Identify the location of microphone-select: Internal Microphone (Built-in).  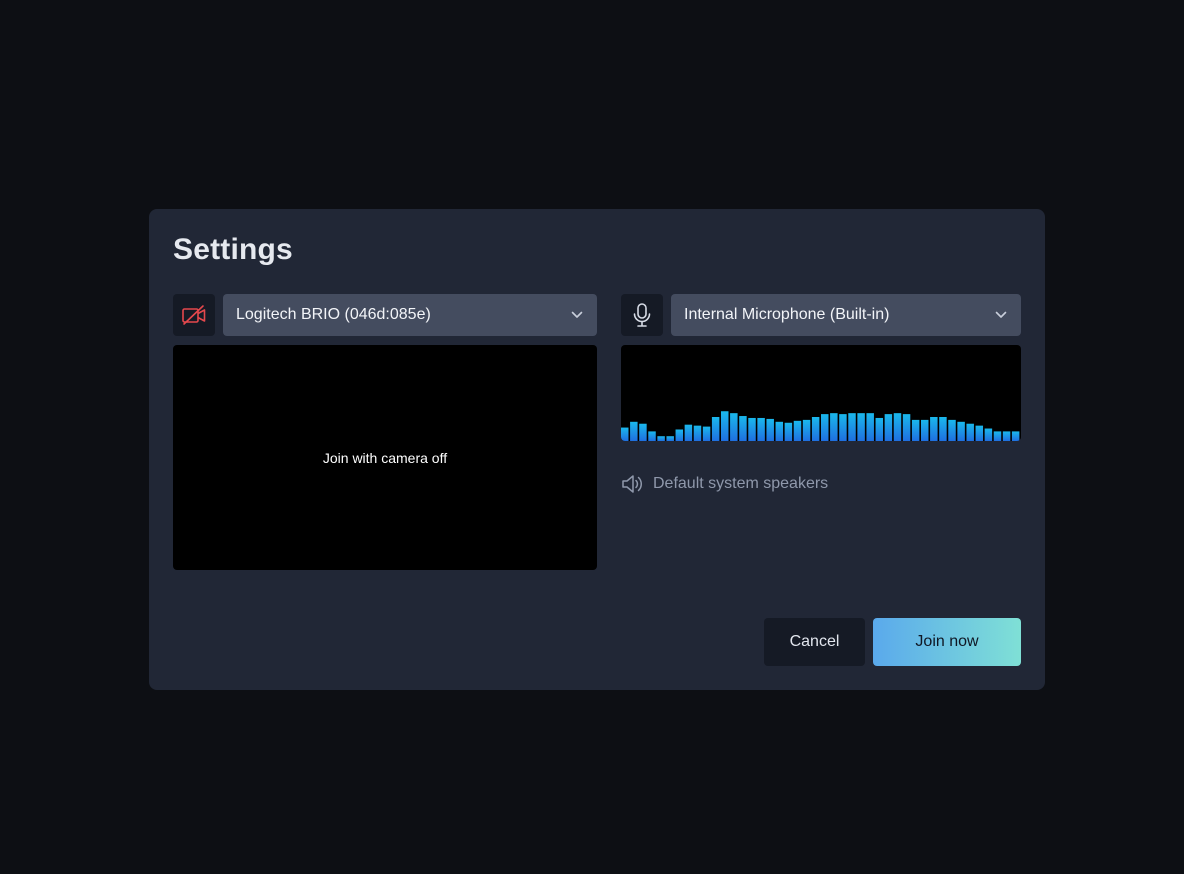
(846, 315).